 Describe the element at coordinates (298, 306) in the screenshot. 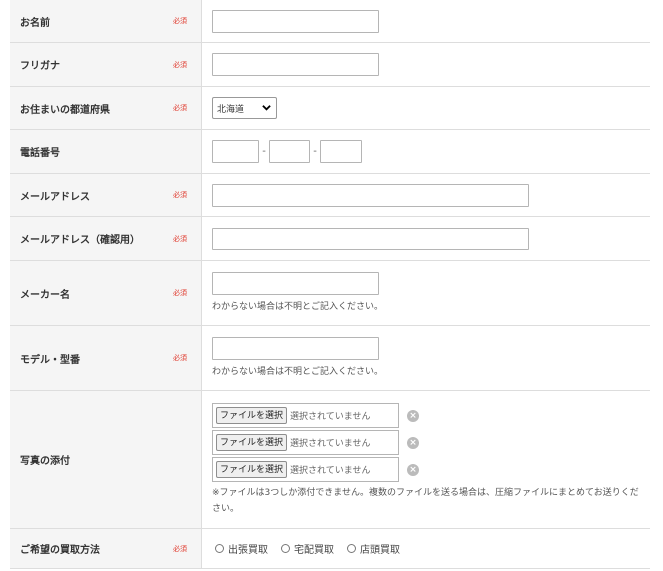

I see `maker-note: わからない場合は不明とご記入ください。` at that location.